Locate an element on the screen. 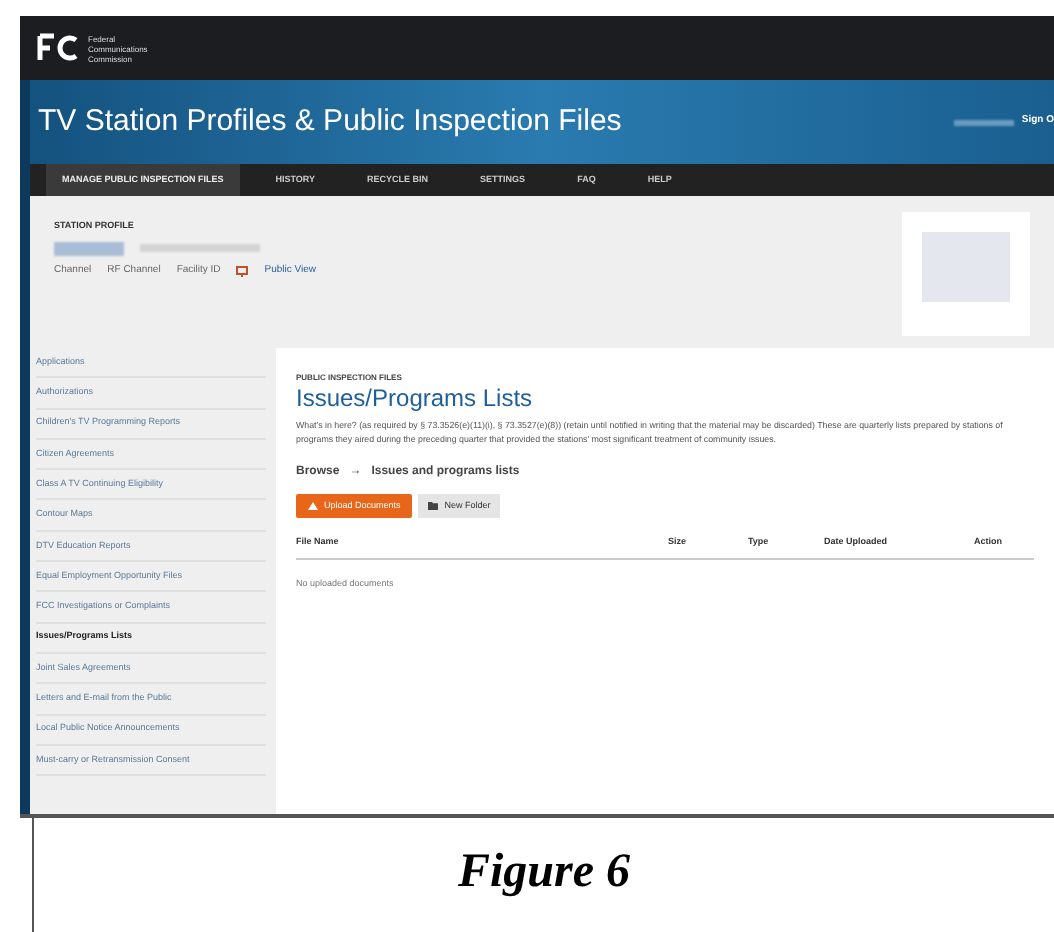  station-logo-placeholder is located at coordinates (966, 274).